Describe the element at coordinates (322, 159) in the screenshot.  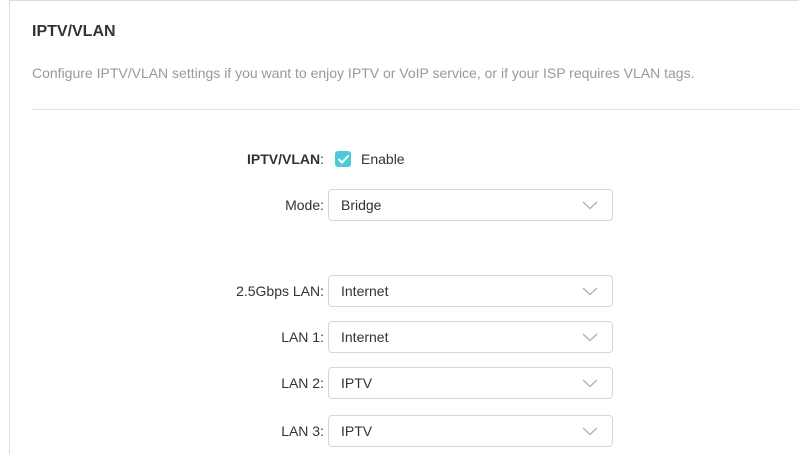
I see `iptv-vlan-label-colon: :` at that location.